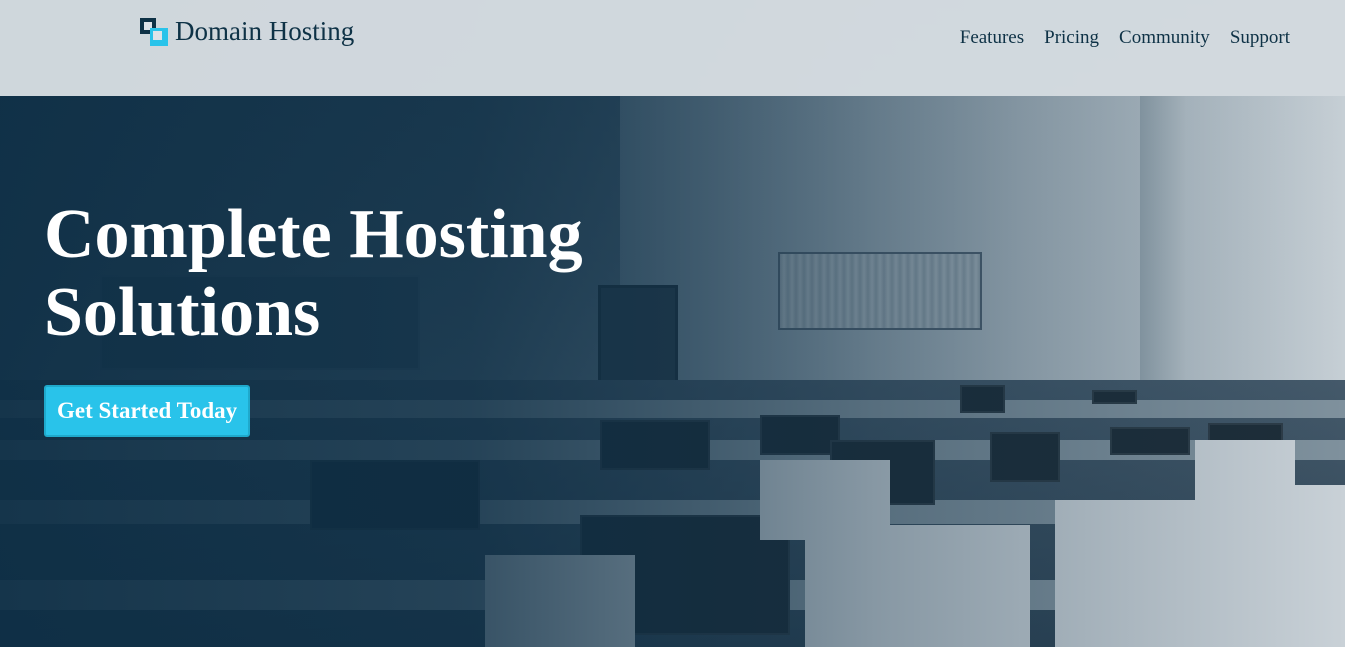 The image size is (1345, 647). I want to click on nav-link-features: Features, so click(992, 38).